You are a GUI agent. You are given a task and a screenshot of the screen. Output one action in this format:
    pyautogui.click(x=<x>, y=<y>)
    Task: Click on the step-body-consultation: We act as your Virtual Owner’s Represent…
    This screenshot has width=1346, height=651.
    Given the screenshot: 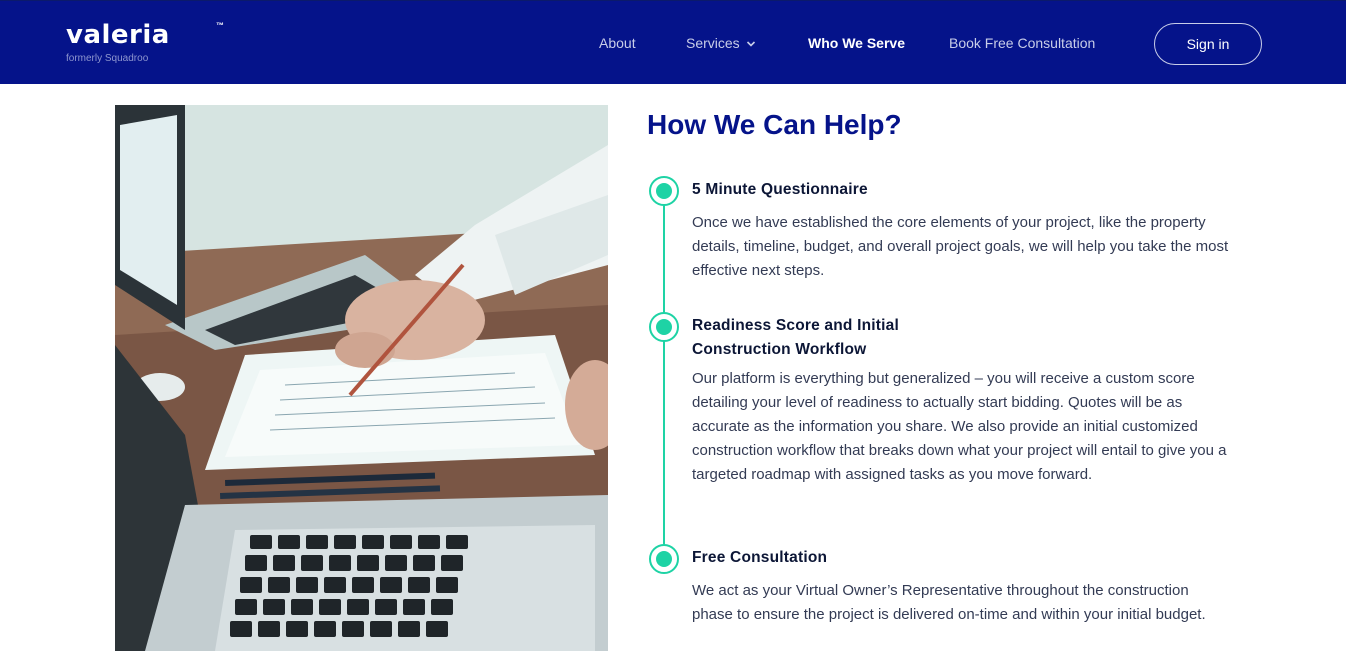 What is the action you would take?
    pyautogui.click(x=949, y=602)
    